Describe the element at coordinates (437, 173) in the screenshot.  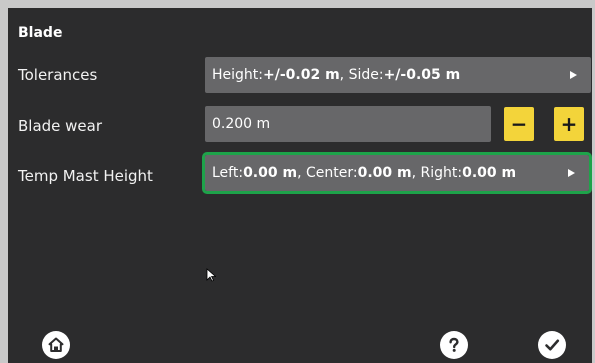
I see `right-label: , Right:` at that location.